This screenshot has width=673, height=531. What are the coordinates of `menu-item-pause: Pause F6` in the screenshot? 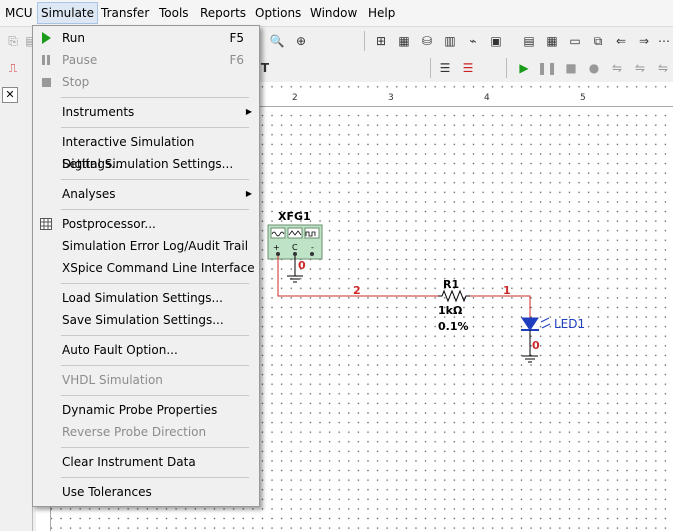 It's located at (146, 60).